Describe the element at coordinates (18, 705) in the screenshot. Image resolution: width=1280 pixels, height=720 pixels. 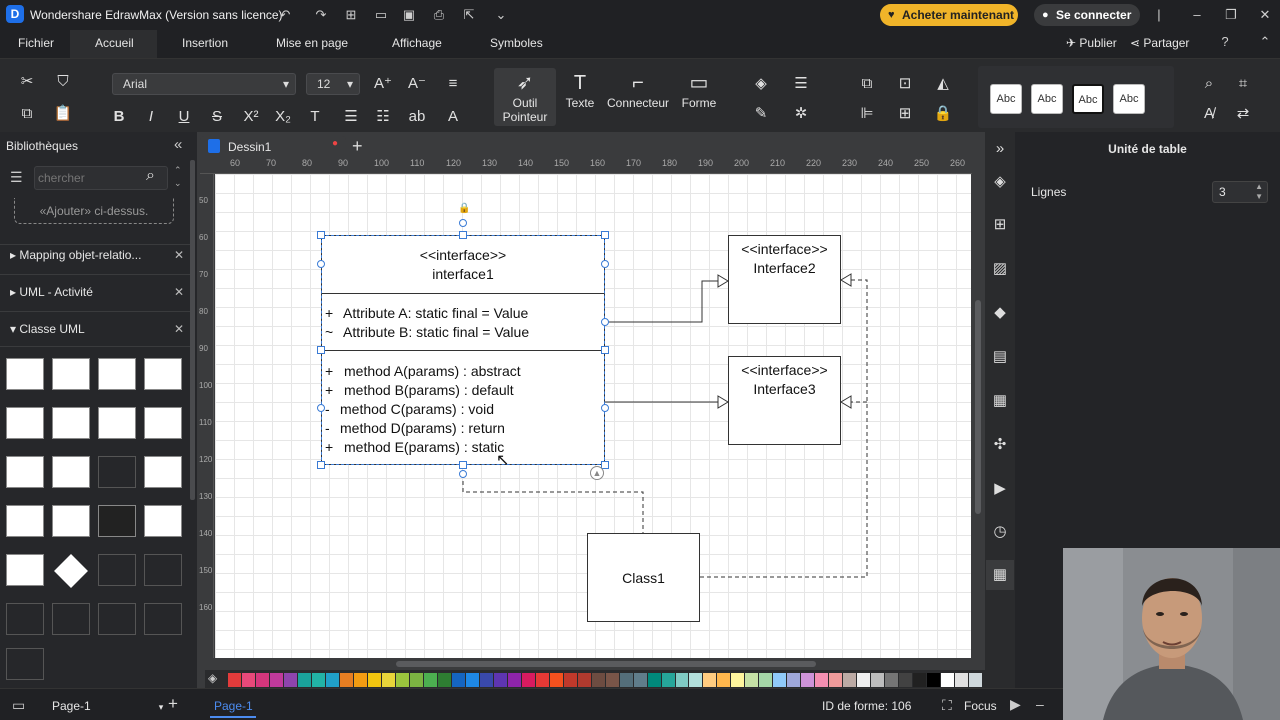
I see `page-layout-icon: ▭` at that location.